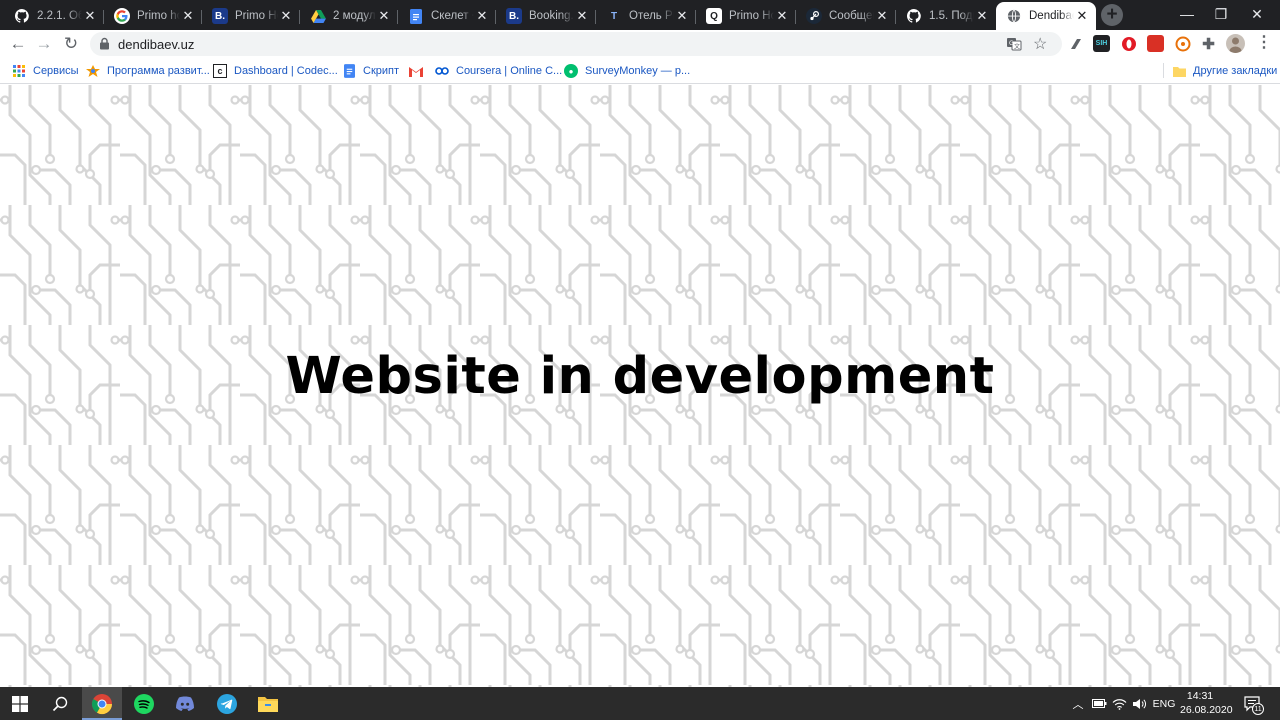 The height and width of the screenshot is (720, 1280). I want to click on tab-2: Primo hot ✕, so click(153, 16).